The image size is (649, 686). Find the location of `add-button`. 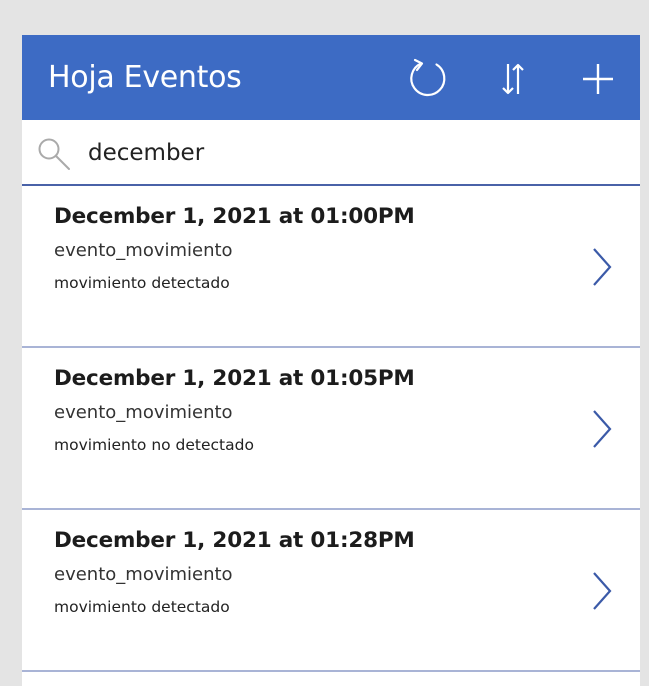

add-button is located at coordinates (598, 79).